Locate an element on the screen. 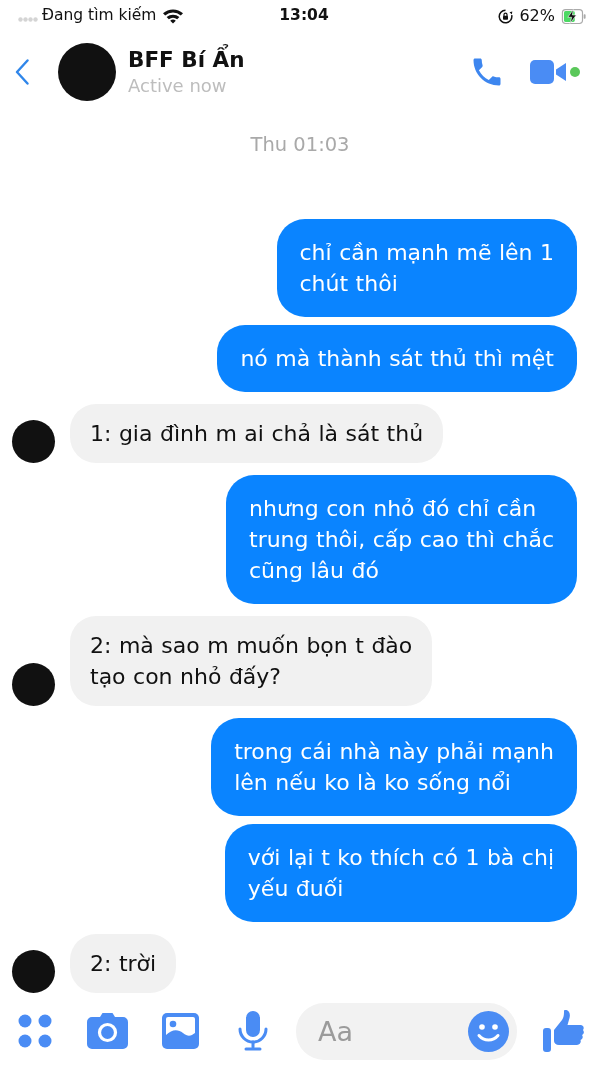  sent-message-bubble: nó mà thành sát thủ thì mệt is located at coordinates (397, 358).